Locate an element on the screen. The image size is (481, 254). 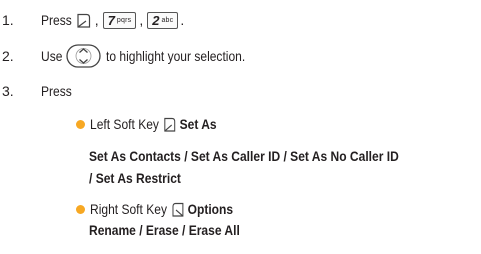
option-lead-text: Right Soft Key is located at coordinates (128, 209).